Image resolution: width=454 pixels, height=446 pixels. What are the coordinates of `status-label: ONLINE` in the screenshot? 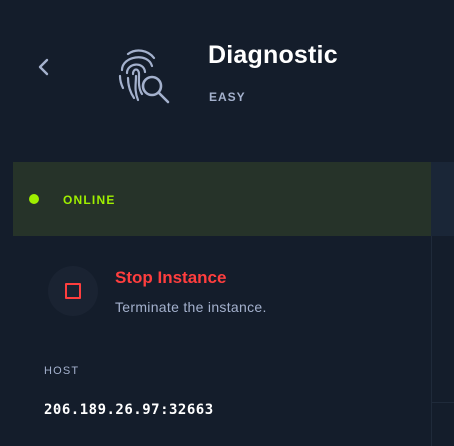 It's located at (89, 200).